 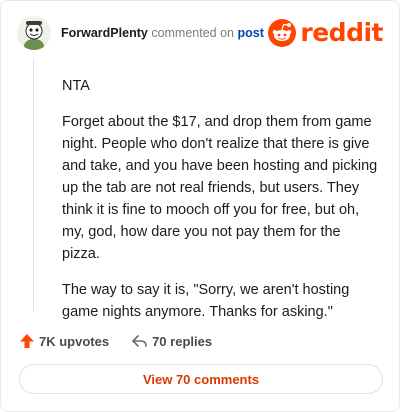 I want to click on thread-line, so click(x=33, y=185).